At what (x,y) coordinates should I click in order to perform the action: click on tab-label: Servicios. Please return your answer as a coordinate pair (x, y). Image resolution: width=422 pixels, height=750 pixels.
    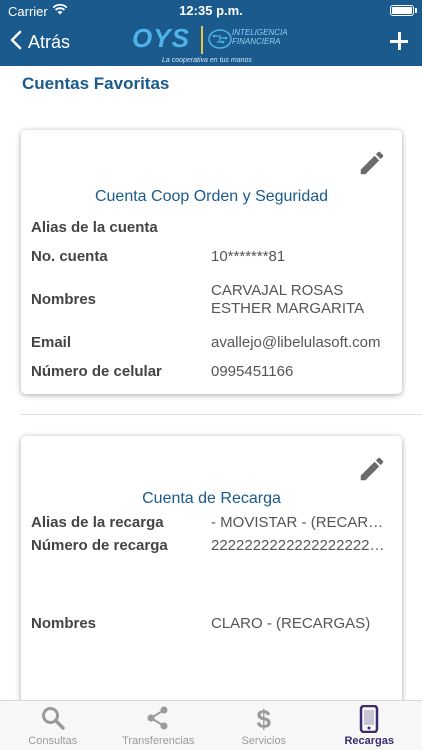
    Looking at the image, I should click on (264, 741).